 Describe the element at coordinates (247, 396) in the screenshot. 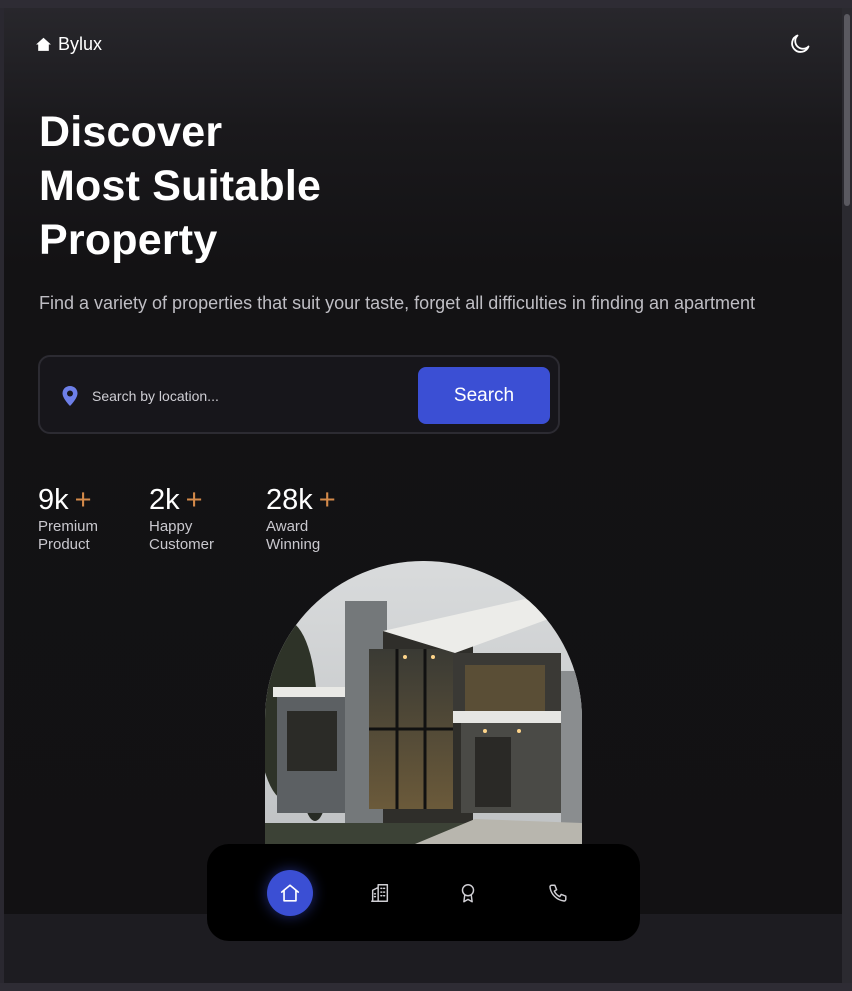

I see `search-input` at that location.